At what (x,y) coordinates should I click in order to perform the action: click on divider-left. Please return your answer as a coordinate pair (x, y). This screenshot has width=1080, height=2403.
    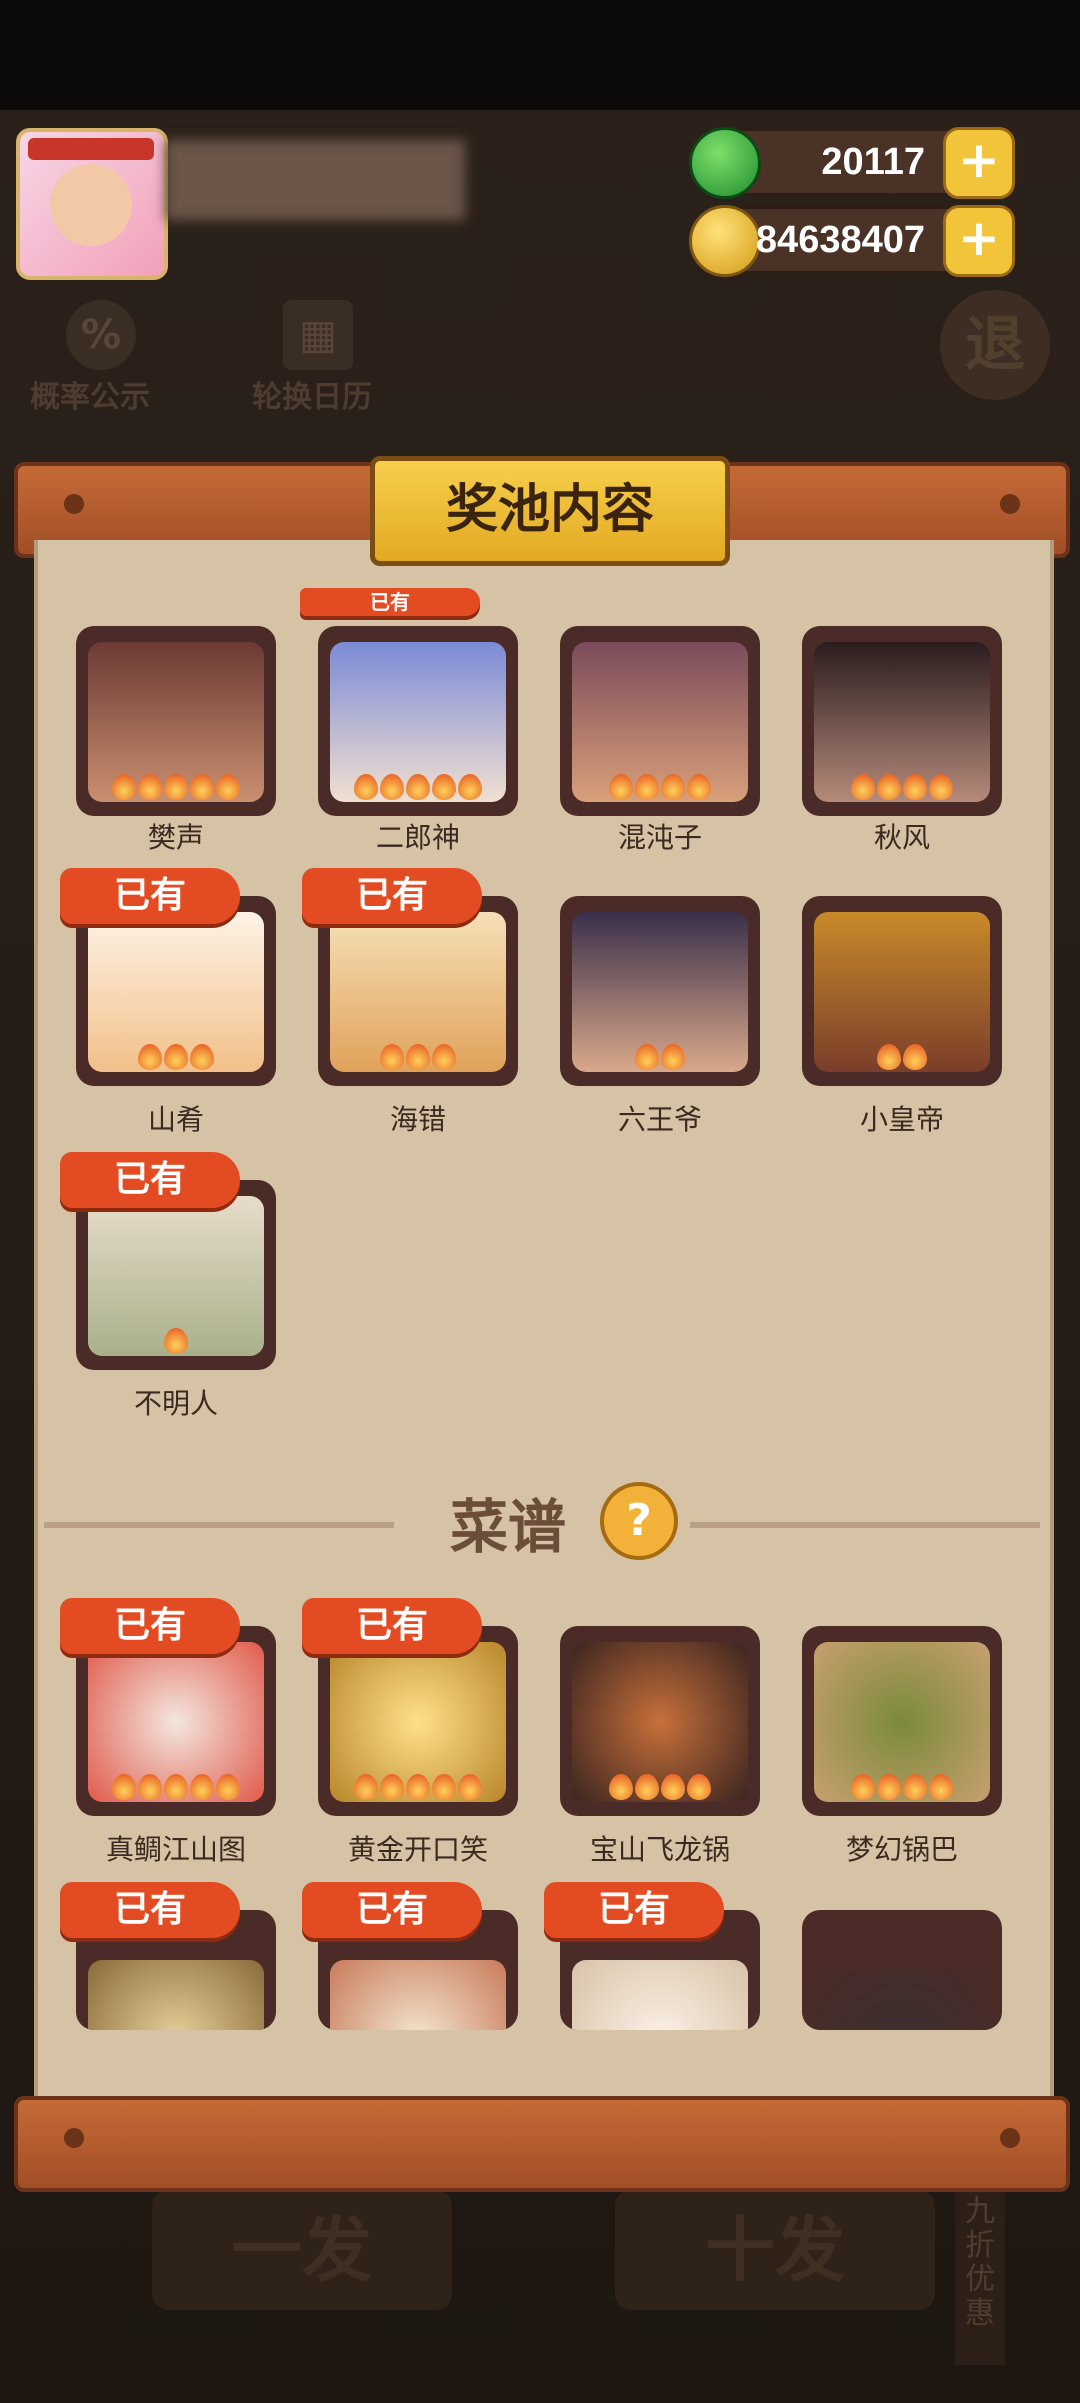
    Looking at the image, I should click on (219, 1525).